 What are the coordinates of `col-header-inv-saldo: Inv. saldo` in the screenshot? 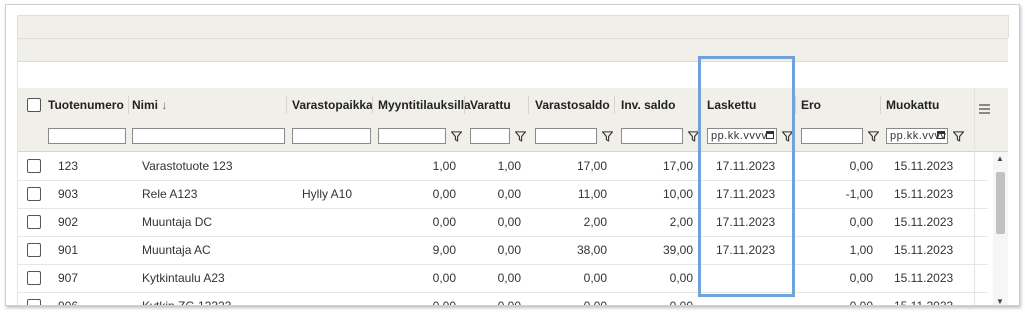 It's located at (648, 105).